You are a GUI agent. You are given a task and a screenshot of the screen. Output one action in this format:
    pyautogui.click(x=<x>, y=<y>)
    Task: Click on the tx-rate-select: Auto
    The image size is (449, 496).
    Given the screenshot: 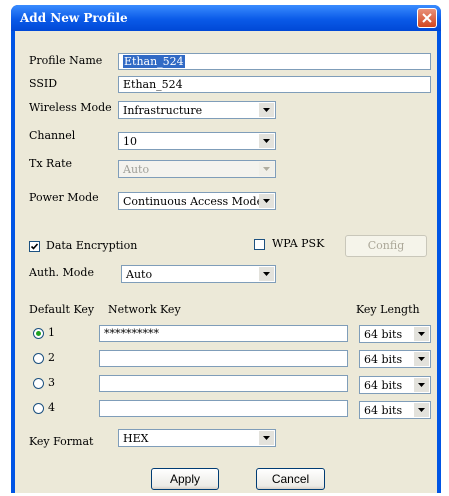 What is the action you would take?
    pyautogui.click(x=197, y=169)
    